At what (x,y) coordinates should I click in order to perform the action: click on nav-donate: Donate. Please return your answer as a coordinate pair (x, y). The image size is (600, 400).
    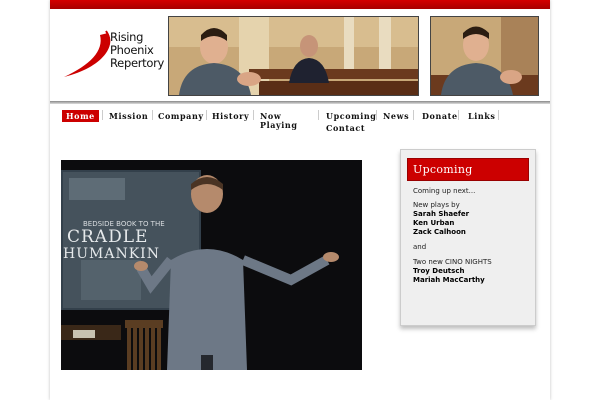
    Looking at the image, I should click on (440, 116).